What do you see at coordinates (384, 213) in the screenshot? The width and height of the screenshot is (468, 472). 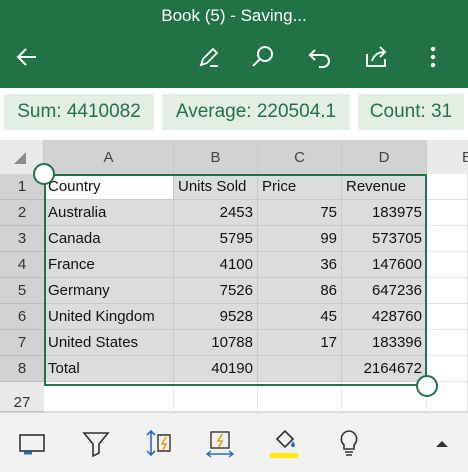 I see `cell-d2: 183975` at bounding box center [384, 213].